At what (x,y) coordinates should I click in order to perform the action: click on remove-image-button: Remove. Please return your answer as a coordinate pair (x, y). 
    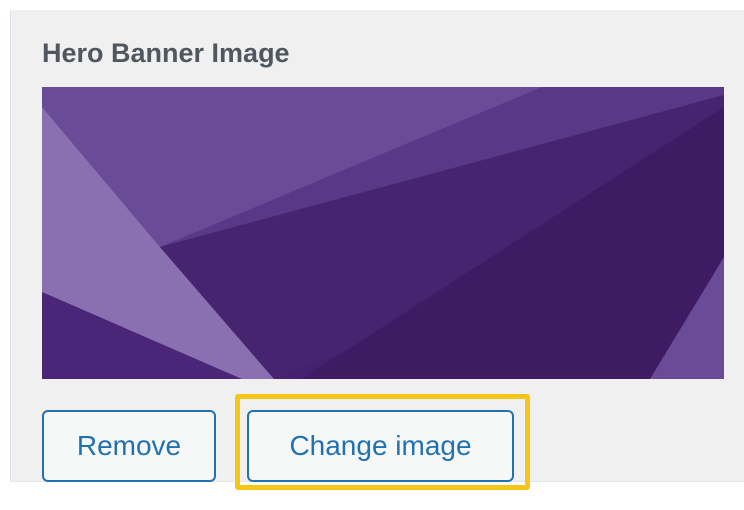
    Looking at the image, I should click on (129, 446).